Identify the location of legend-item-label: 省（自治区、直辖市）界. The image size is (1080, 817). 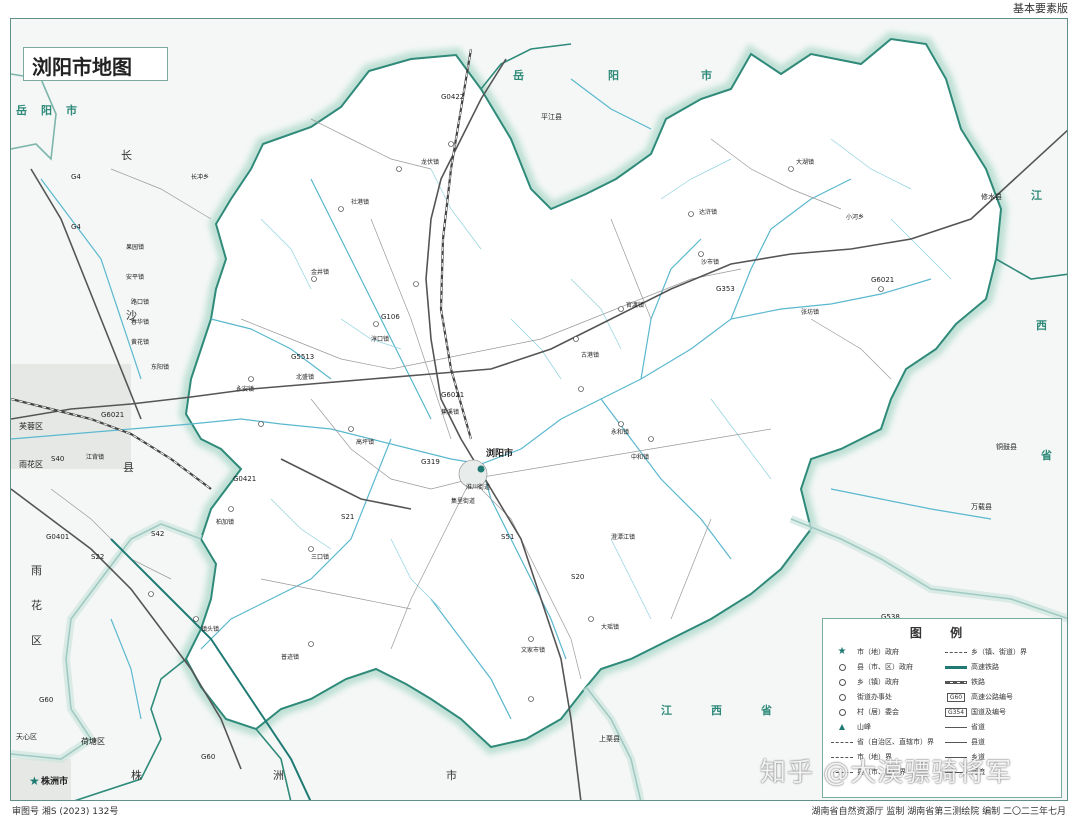
(895, 742).